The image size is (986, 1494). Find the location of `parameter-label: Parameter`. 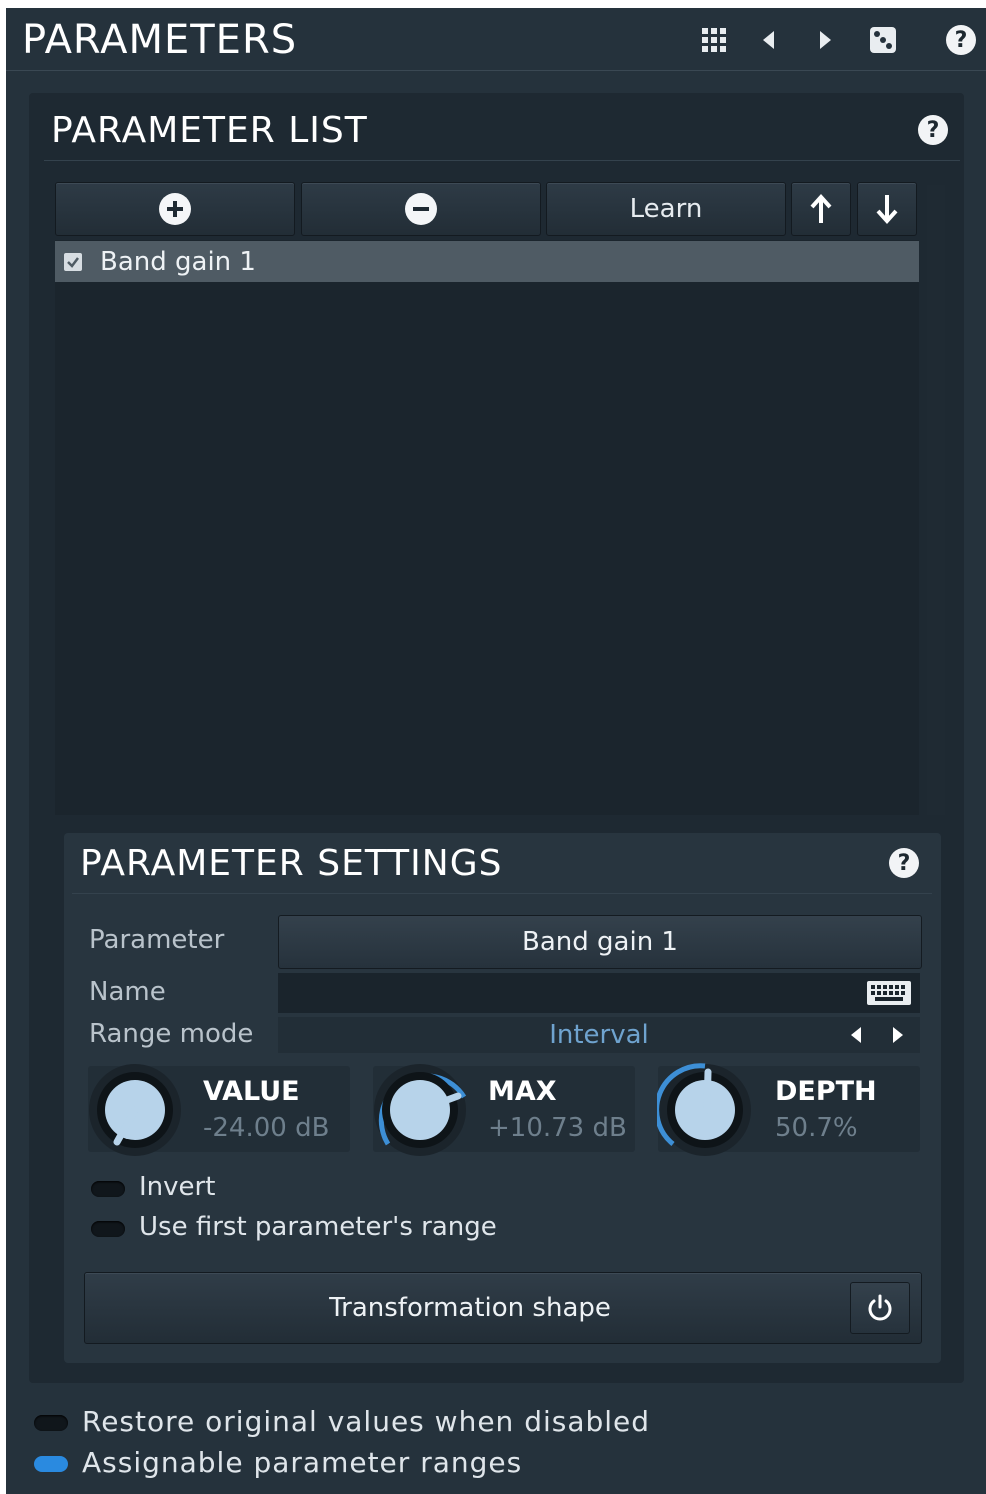

parameter-label: Parameter is located at coordinates (157, 940).